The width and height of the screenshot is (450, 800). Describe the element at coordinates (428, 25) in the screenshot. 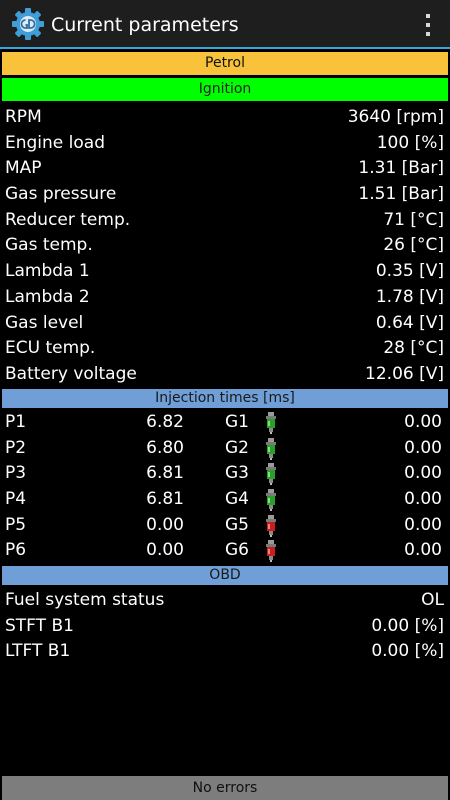

I see `overflow-menu-icon` at that location.